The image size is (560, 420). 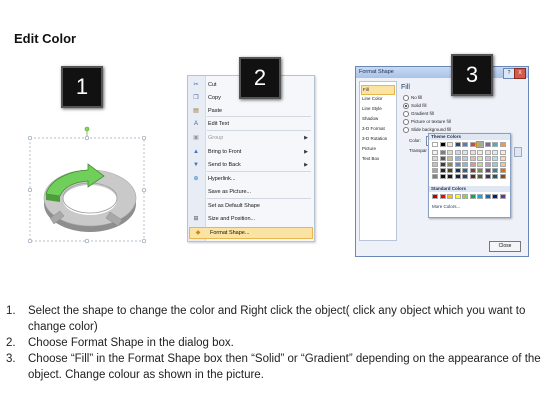 What do you see at coordinates (369, 149) in the screenshot?
I see `nav-item-picture: Picture` at bounding box center [369, 149].